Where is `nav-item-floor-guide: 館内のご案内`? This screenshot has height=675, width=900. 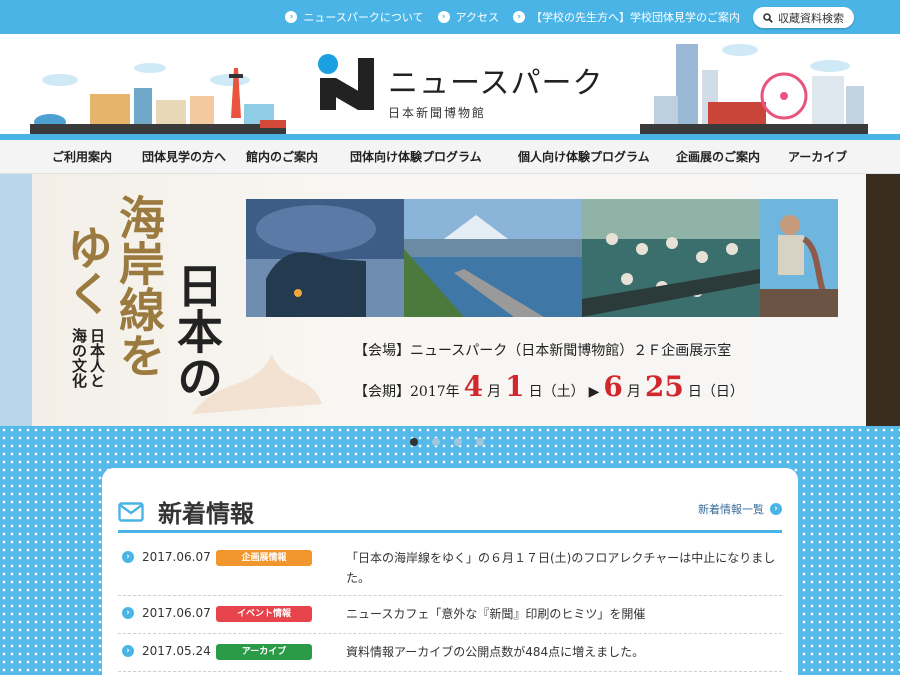 nav-item-floor-guide: 館内のご案内 is located at coordinates (282, 157).